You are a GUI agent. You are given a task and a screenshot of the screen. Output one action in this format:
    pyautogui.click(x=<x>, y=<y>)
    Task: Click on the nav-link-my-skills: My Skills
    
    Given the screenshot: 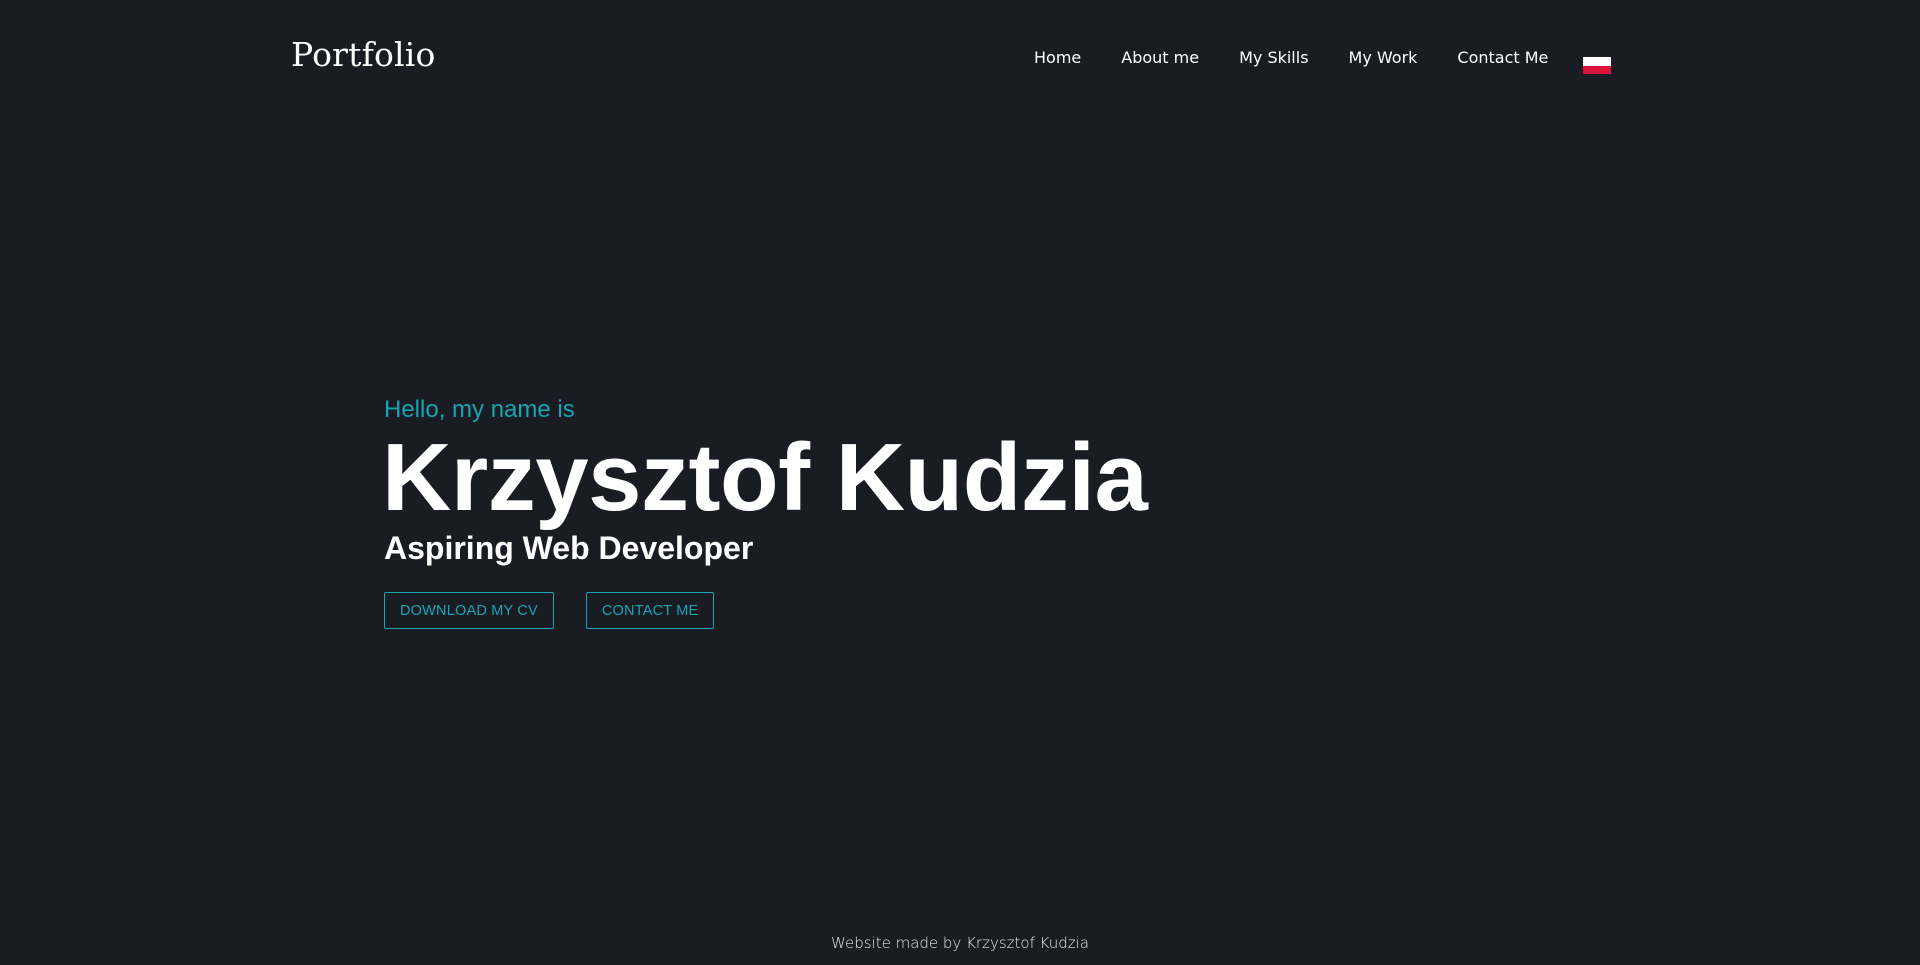 What is the action you would take?
    pyautogui.click(x=1273, y=58)
    